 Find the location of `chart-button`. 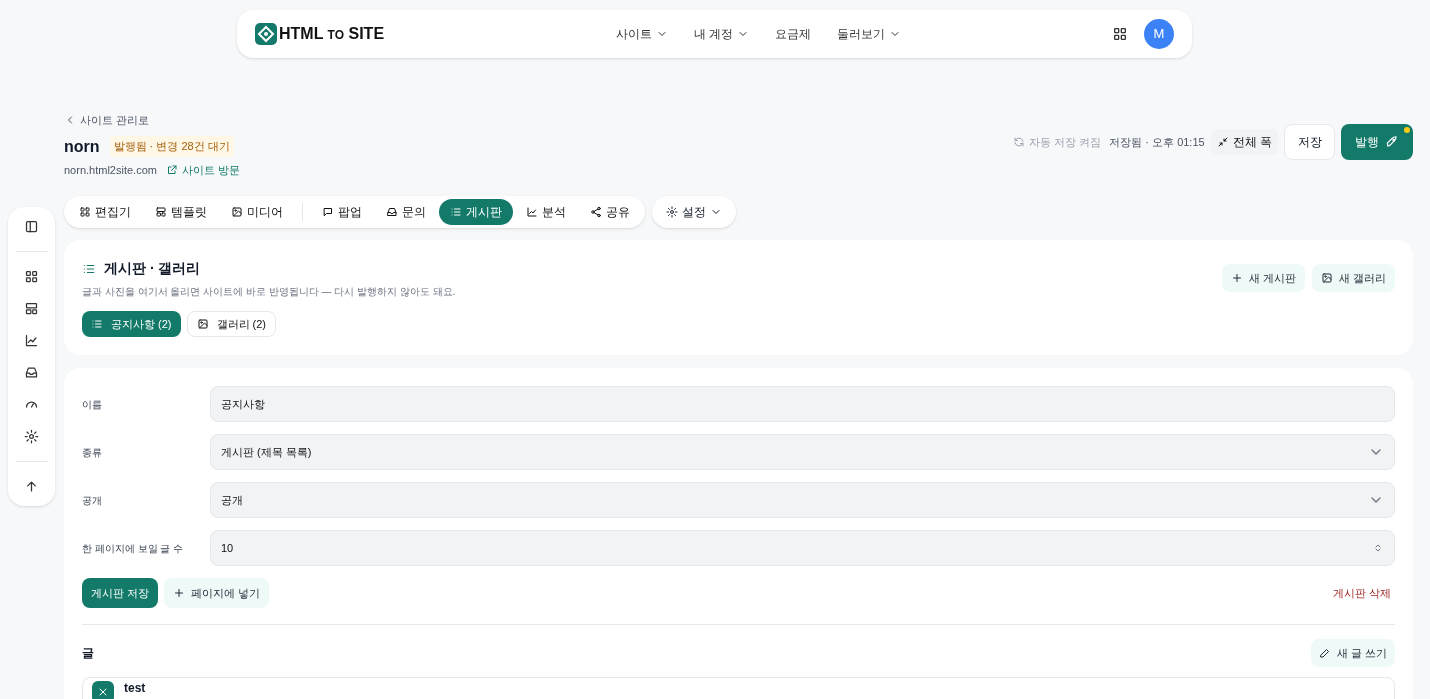

chart-button is located at coordinates (31, 340).